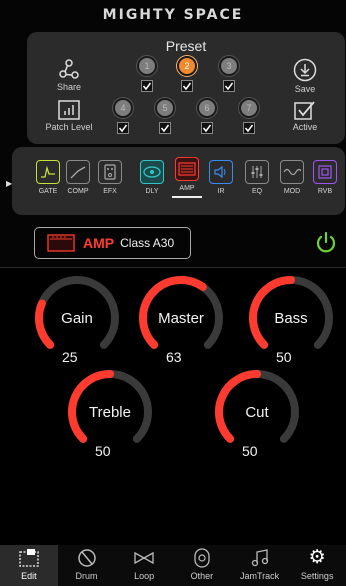 The image size is (346, 586). I want to click on eq-sliders-icon, so click(257, 172).